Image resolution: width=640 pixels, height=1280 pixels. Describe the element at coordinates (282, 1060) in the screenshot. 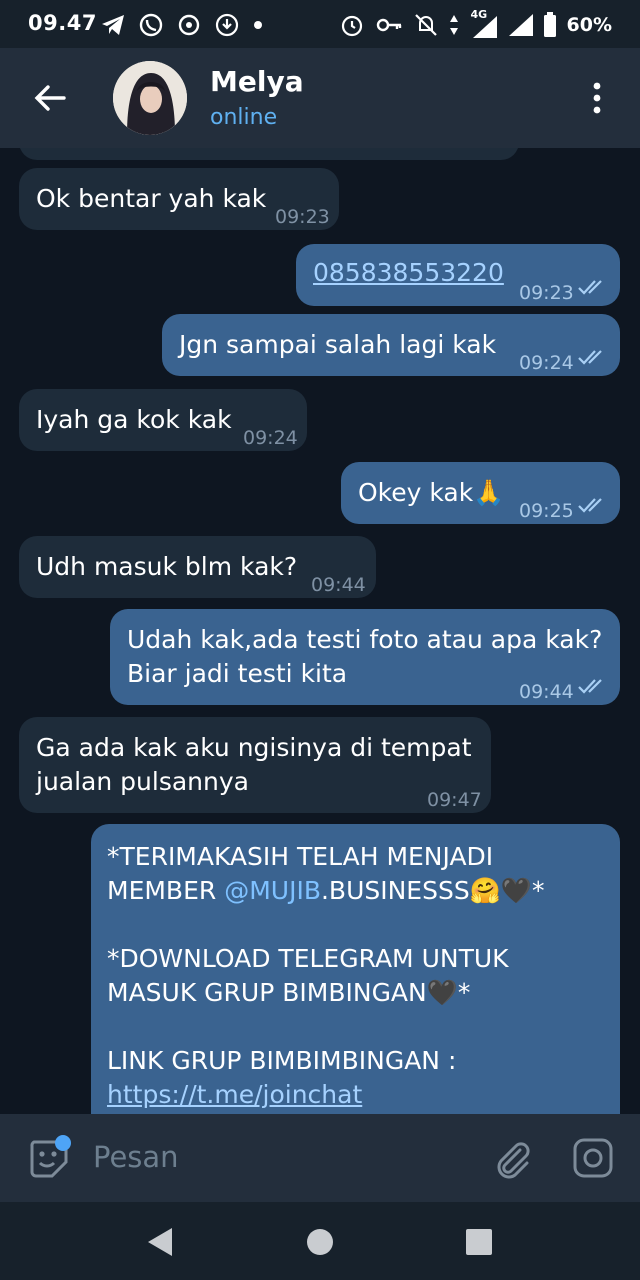

I see `message-text-line: LINK GRUP BIMBIMBINGAN :` at that location.